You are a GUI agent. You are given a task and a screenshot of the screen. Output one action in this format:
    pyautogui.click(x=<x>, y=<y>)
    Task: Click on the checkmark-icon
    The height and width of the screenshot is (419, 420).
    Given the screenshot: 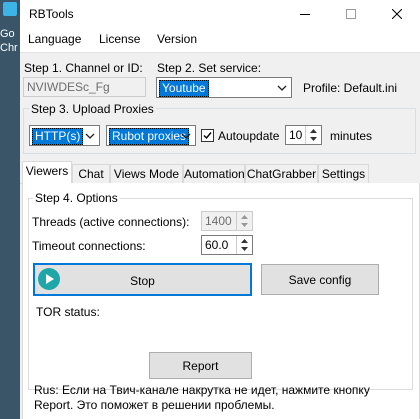 What is the action you would take?
    pyautogui.click(x=207, y=136)
    